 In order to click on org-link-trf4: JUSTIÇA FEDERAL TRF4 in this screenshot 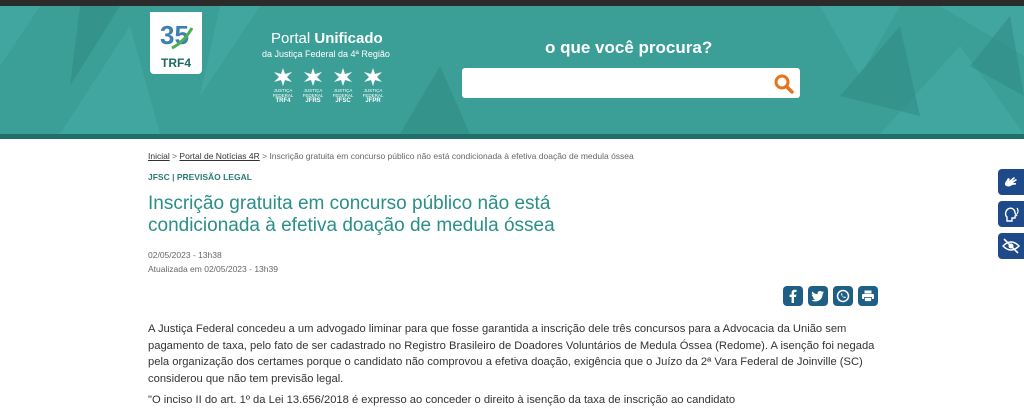, I will do `click(283, 85)`.